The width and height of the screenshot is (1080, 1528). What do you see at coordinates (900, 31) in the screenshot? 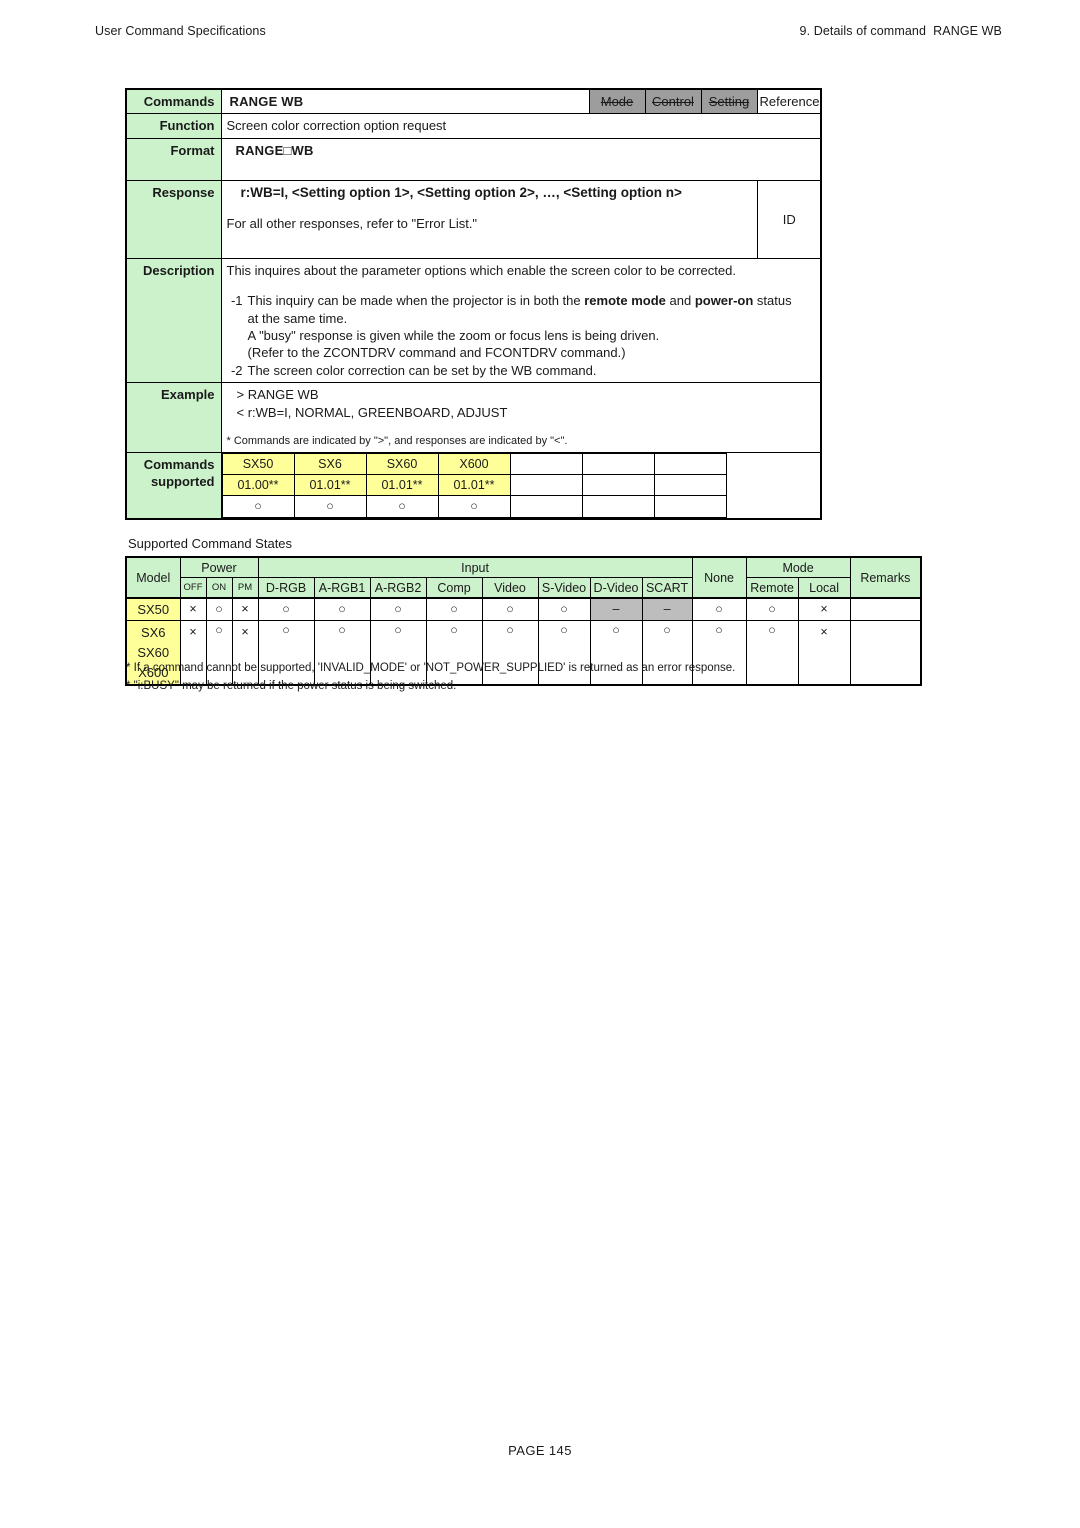
I see `header-right-text: 9. Details of command RANGE WB` at bounding box center [900, 31].